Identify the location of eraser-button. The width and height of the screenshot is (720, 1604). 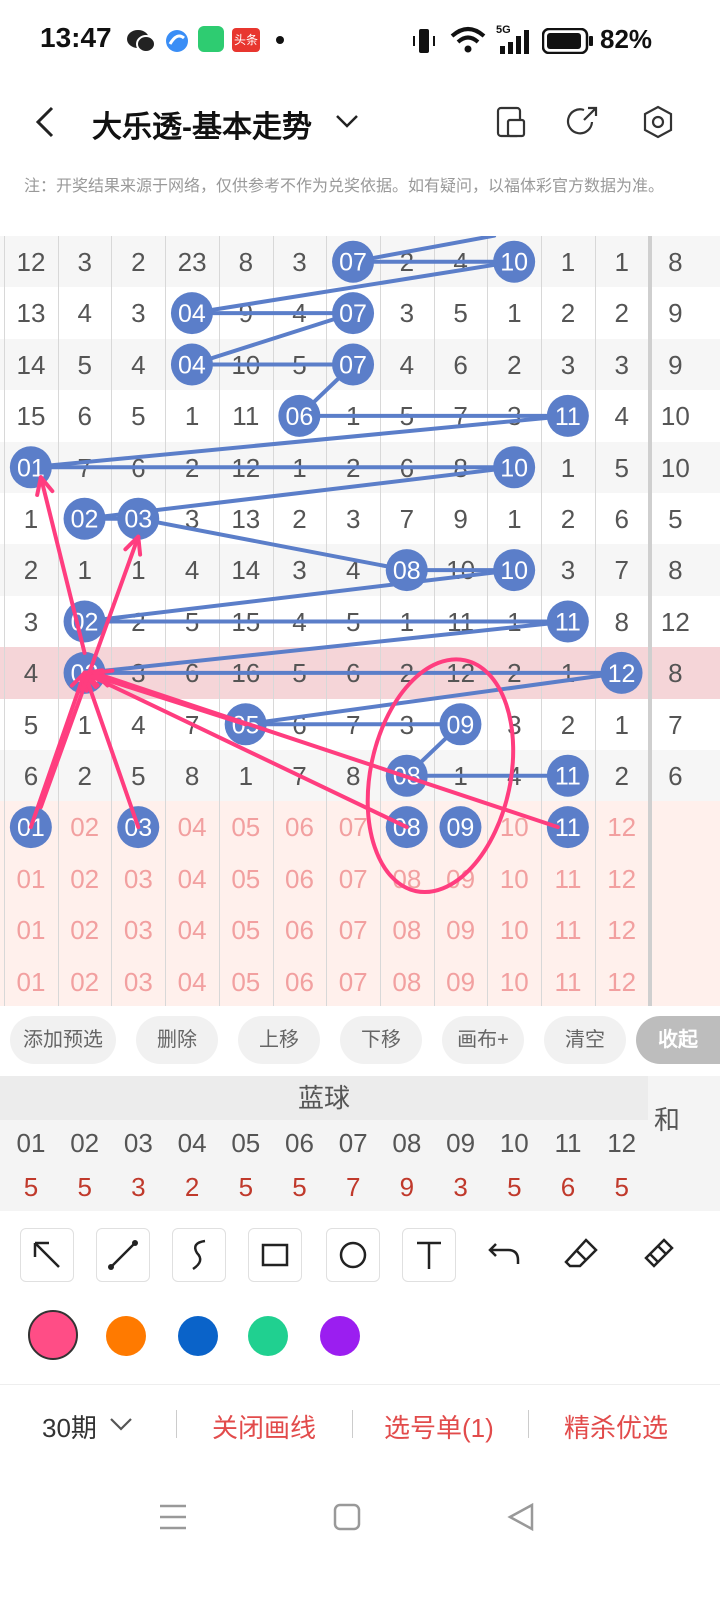
(582, 1254).